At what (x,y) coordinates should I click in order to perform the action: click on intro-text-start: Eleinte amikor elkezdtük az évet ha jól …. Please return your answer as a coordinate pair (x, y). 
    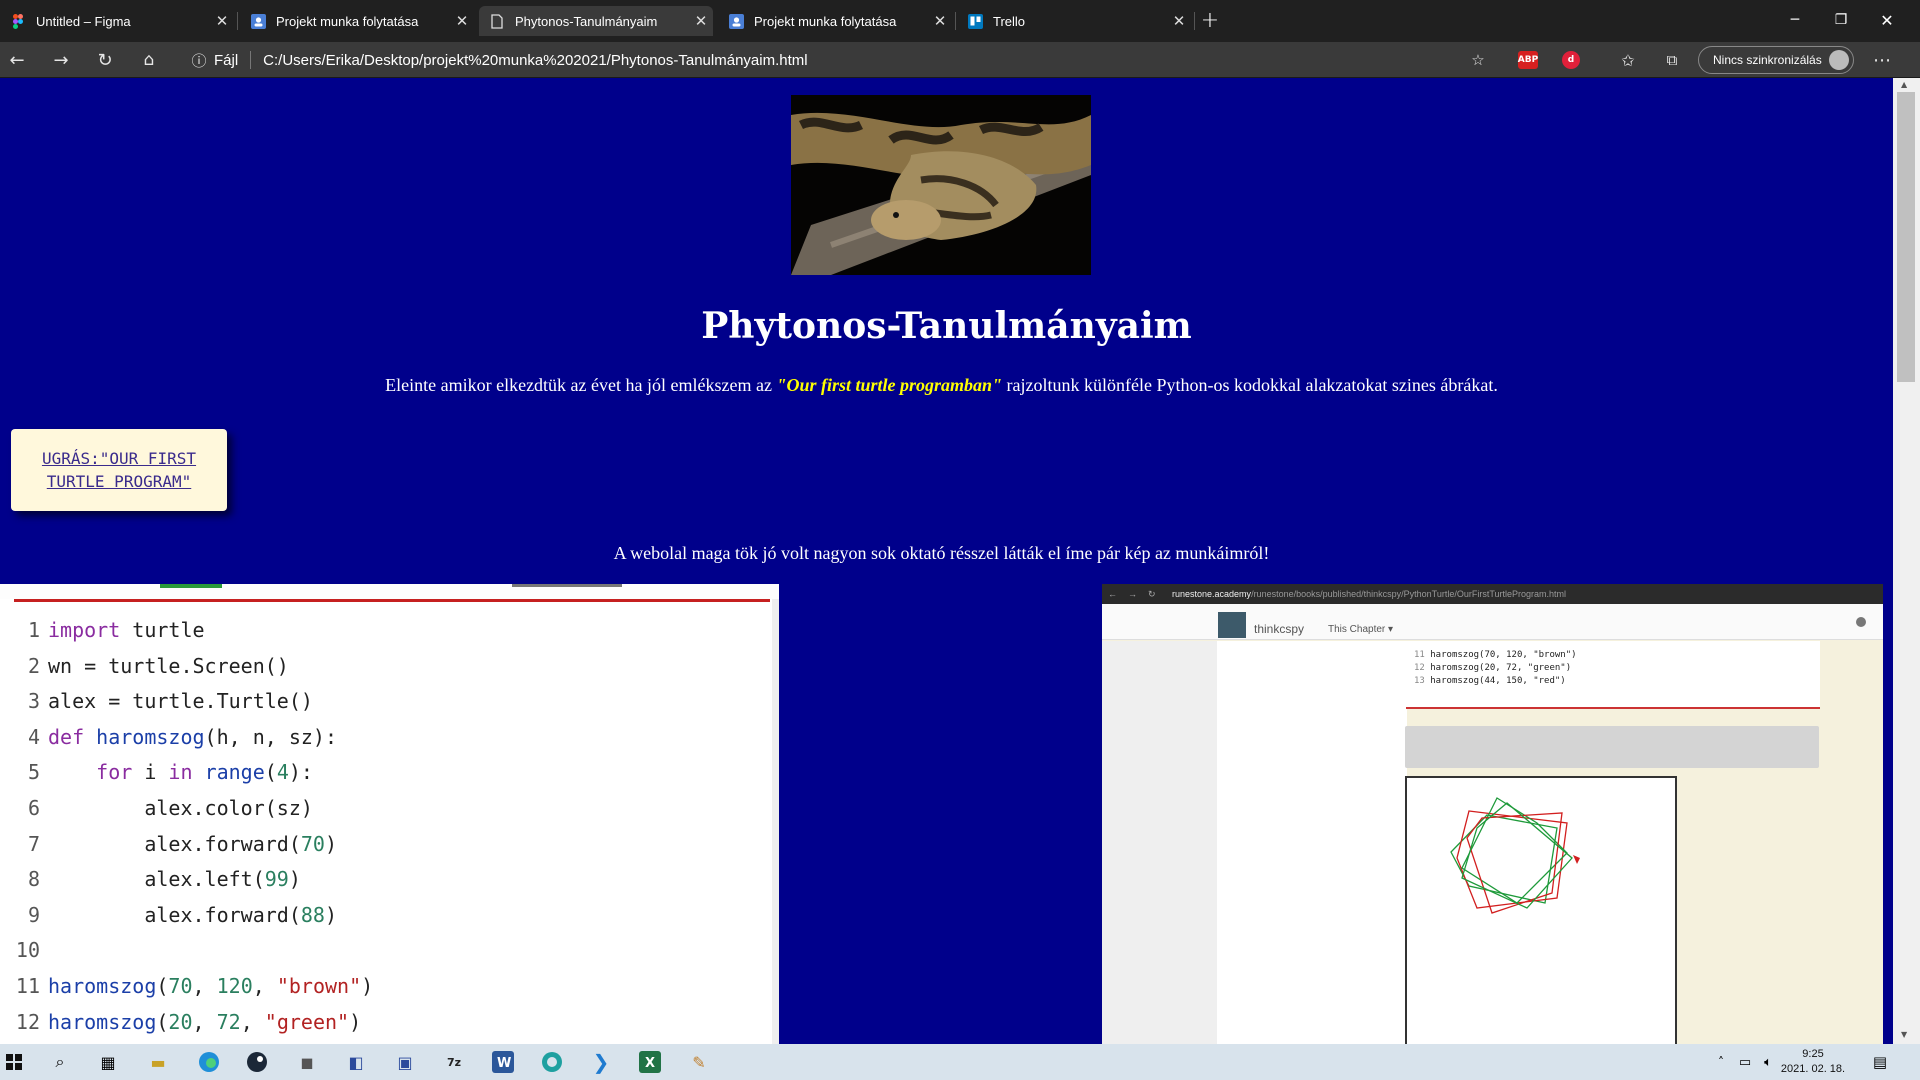
    Looking at the image, I should click on (581, 385).